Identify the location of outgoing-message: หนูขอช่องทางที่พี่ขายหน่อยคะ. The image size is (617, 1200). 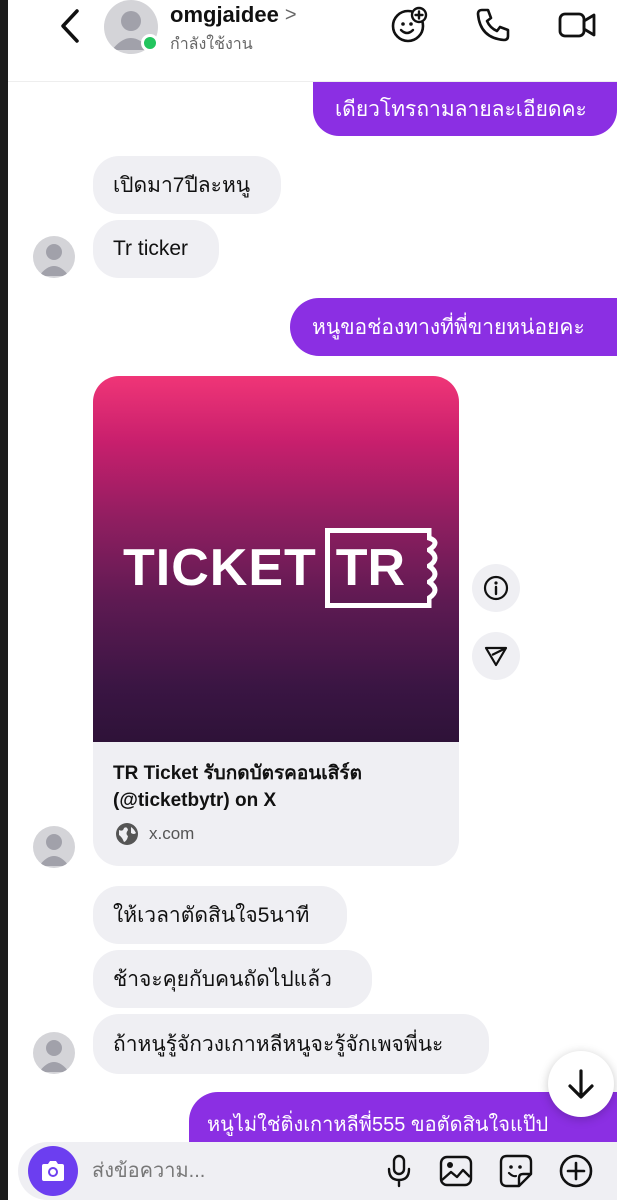
(453, 327).